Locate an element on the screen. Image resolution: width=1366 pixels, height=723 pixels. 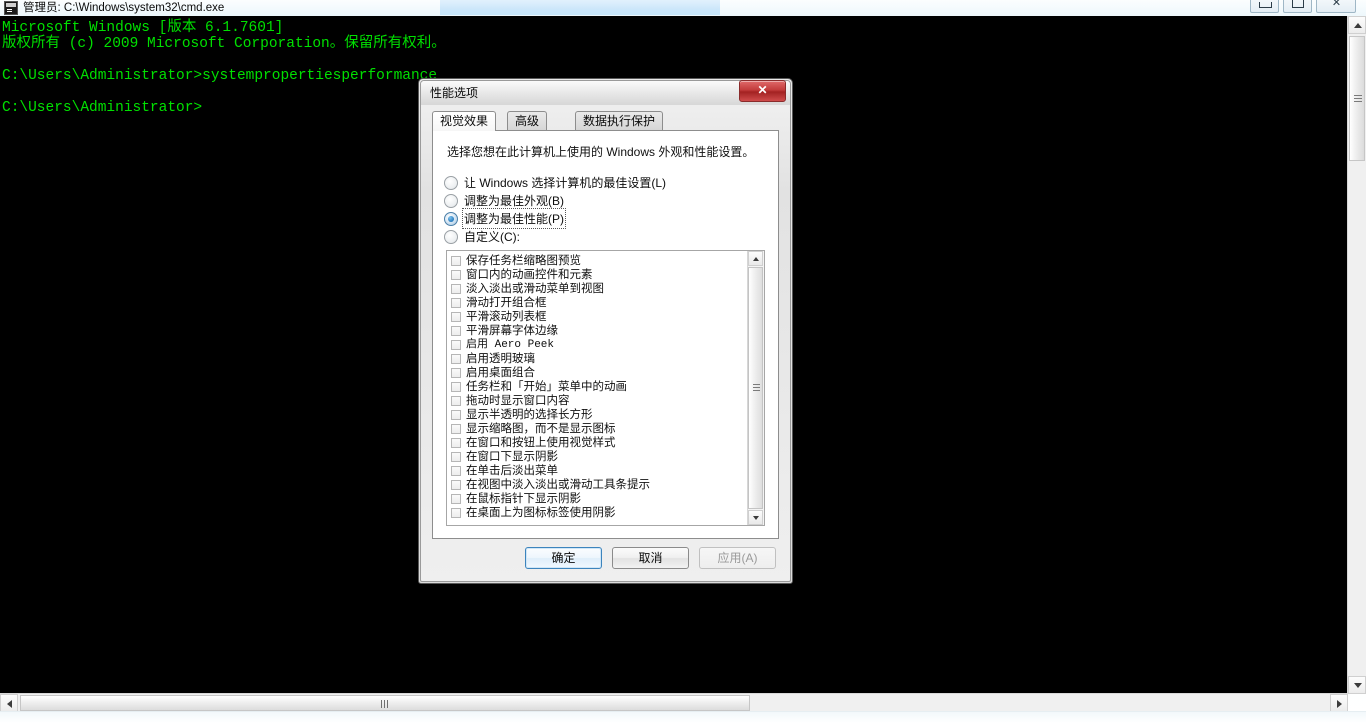
list-item: 在窗口下显示阴影 is located at coordinates (598, 457).